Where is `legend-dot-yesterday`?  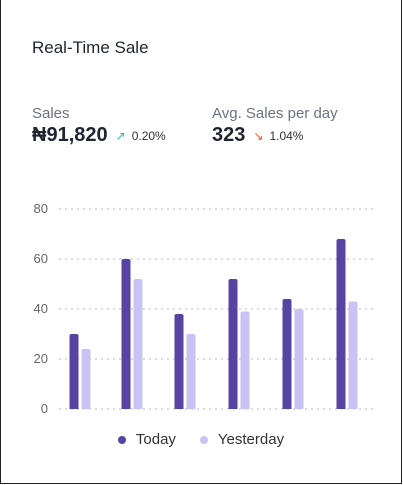 legend-dot-yesterday is located at coordinates (203, 439).